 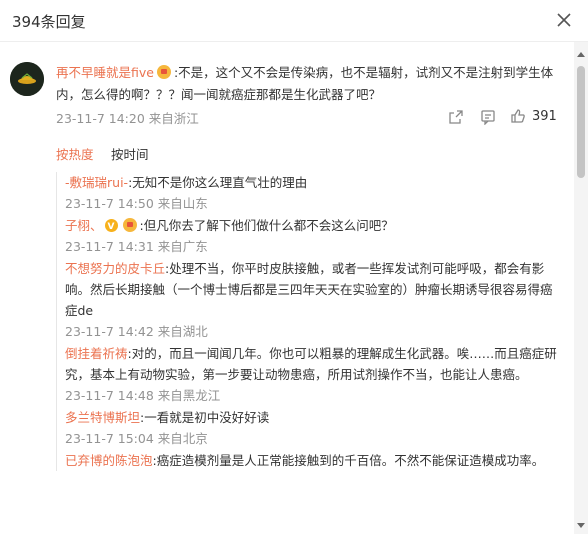 What do you see at coordinates (130, 153) in the screenshot?
I see `sort-by-time: 按时间` at bounding box center [130, 153].